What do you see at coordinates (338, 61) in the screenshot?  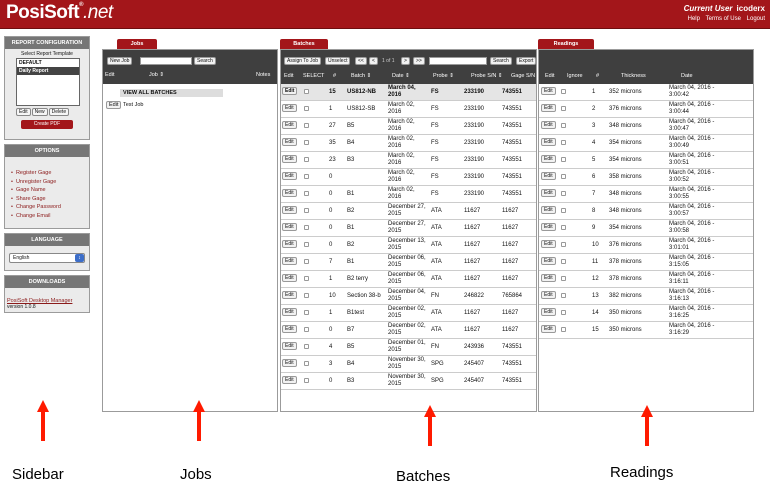 I see `unselect-button: Unselect` at bounding box center [338, 61].